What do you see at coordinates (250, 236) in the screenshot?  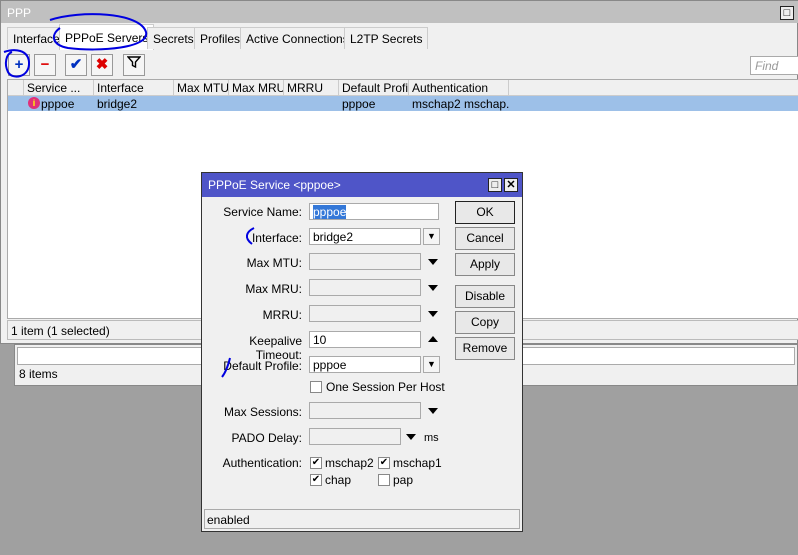 I see `annotation-mark-interface` at bounding box center [250, 236].